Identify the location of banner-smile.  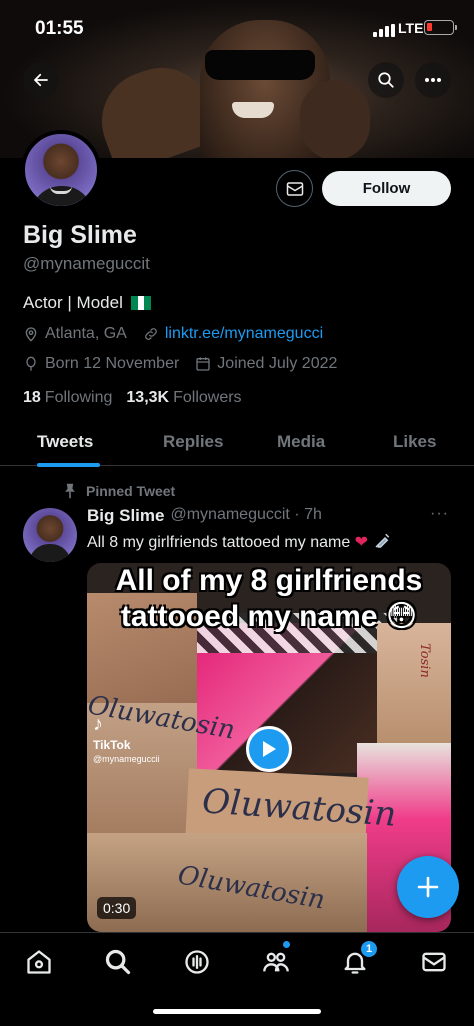
(253, 110).